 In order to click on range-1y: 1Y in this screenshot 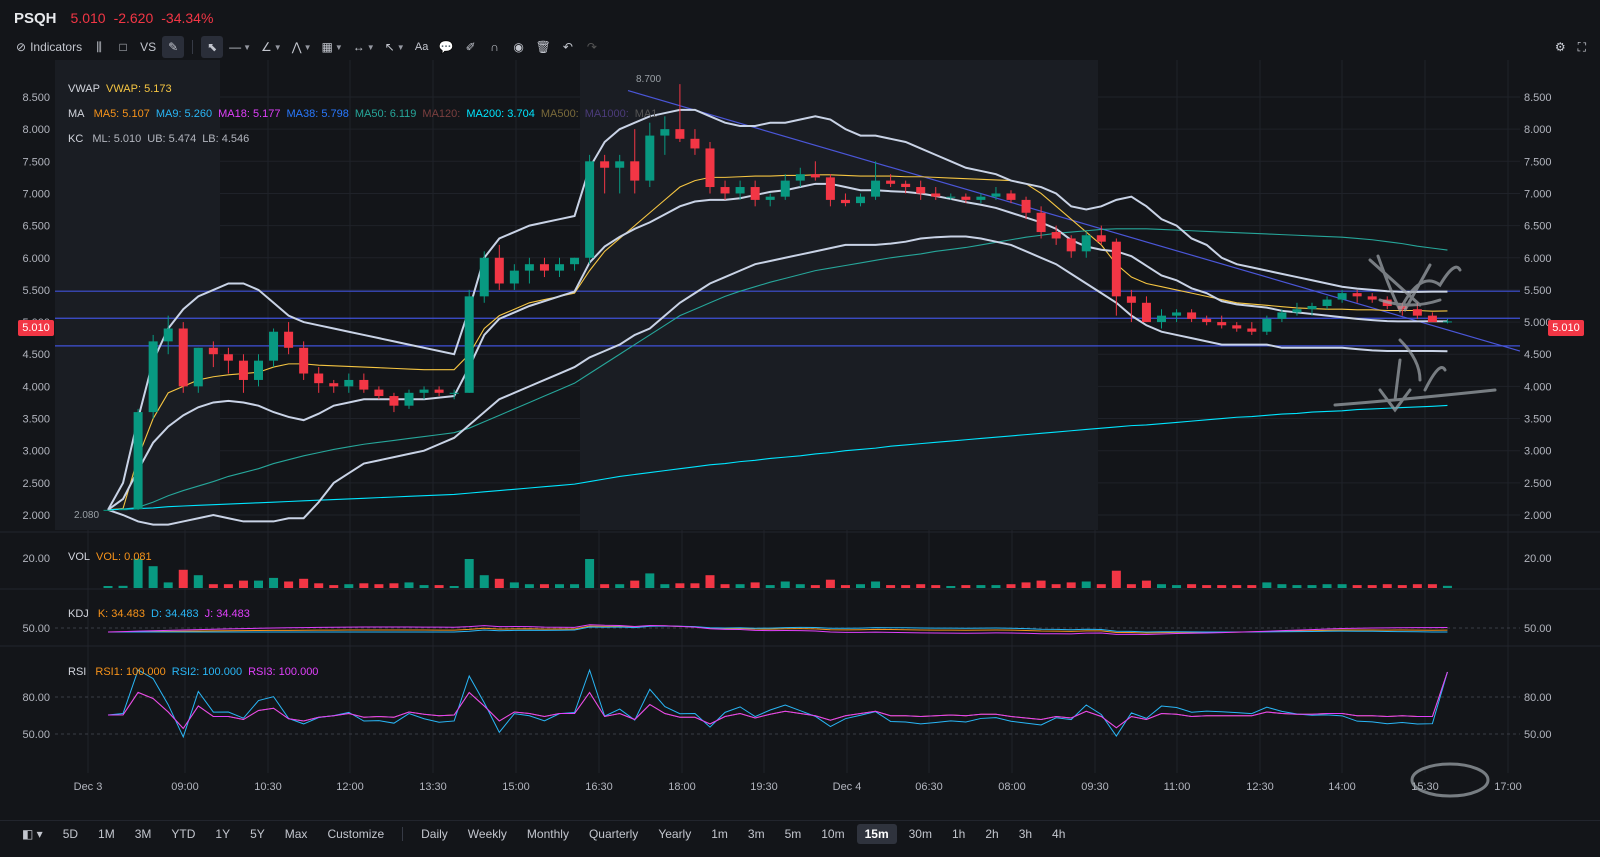, I will do `click(222, 834)`.